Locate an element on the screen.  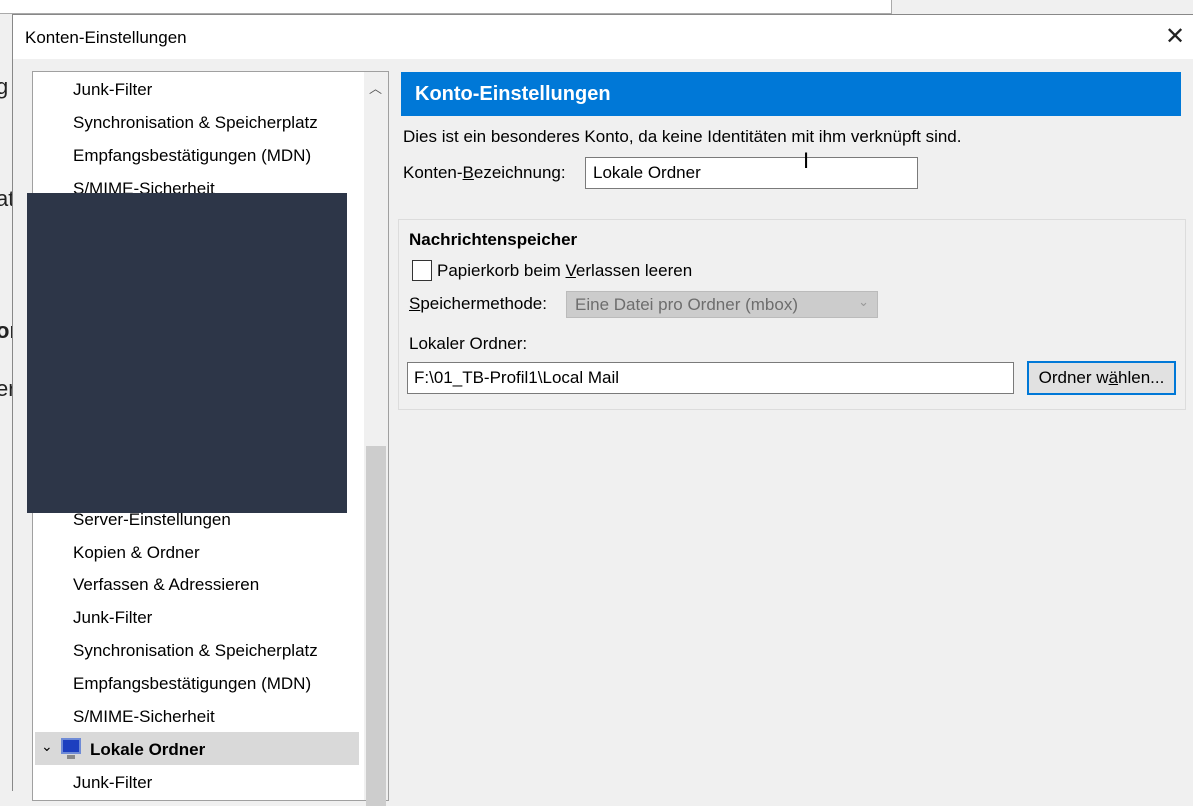
tree-item: Verfassen & Adressieren is located at coordinates (166, 585).